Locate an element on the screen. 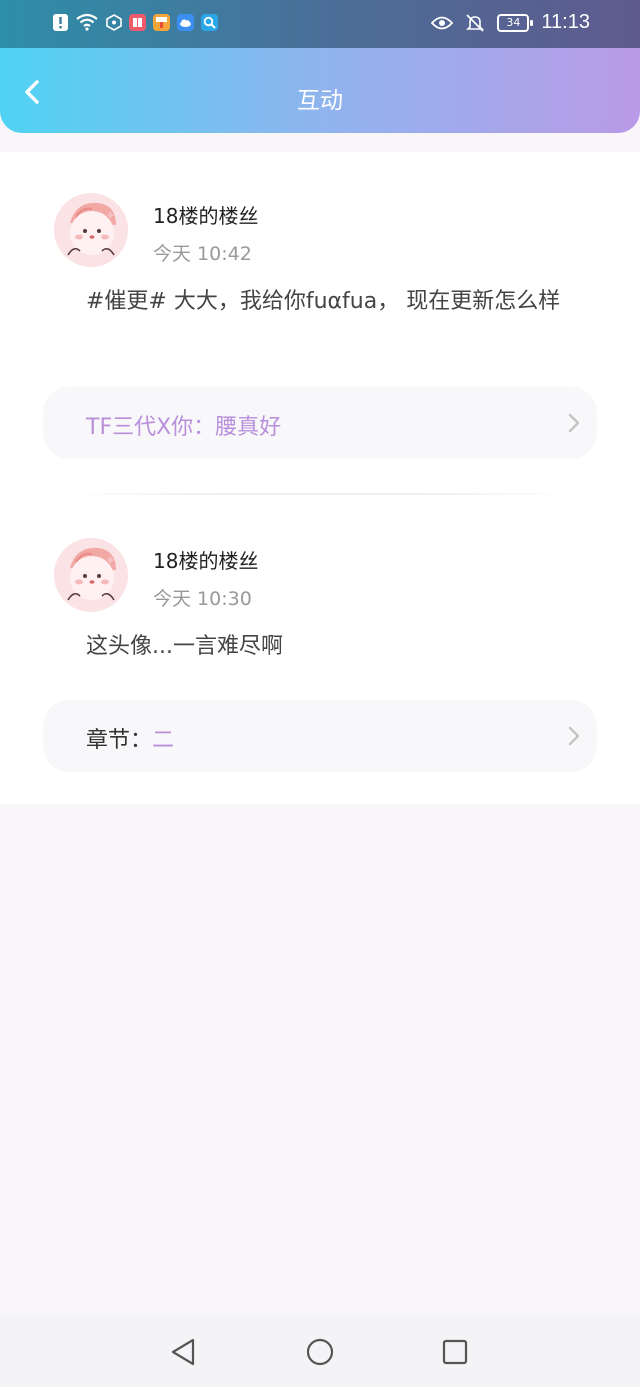 The height and width of the screenshot is (1387, 640). nav-back-button is located at coordinates (183, 1352).